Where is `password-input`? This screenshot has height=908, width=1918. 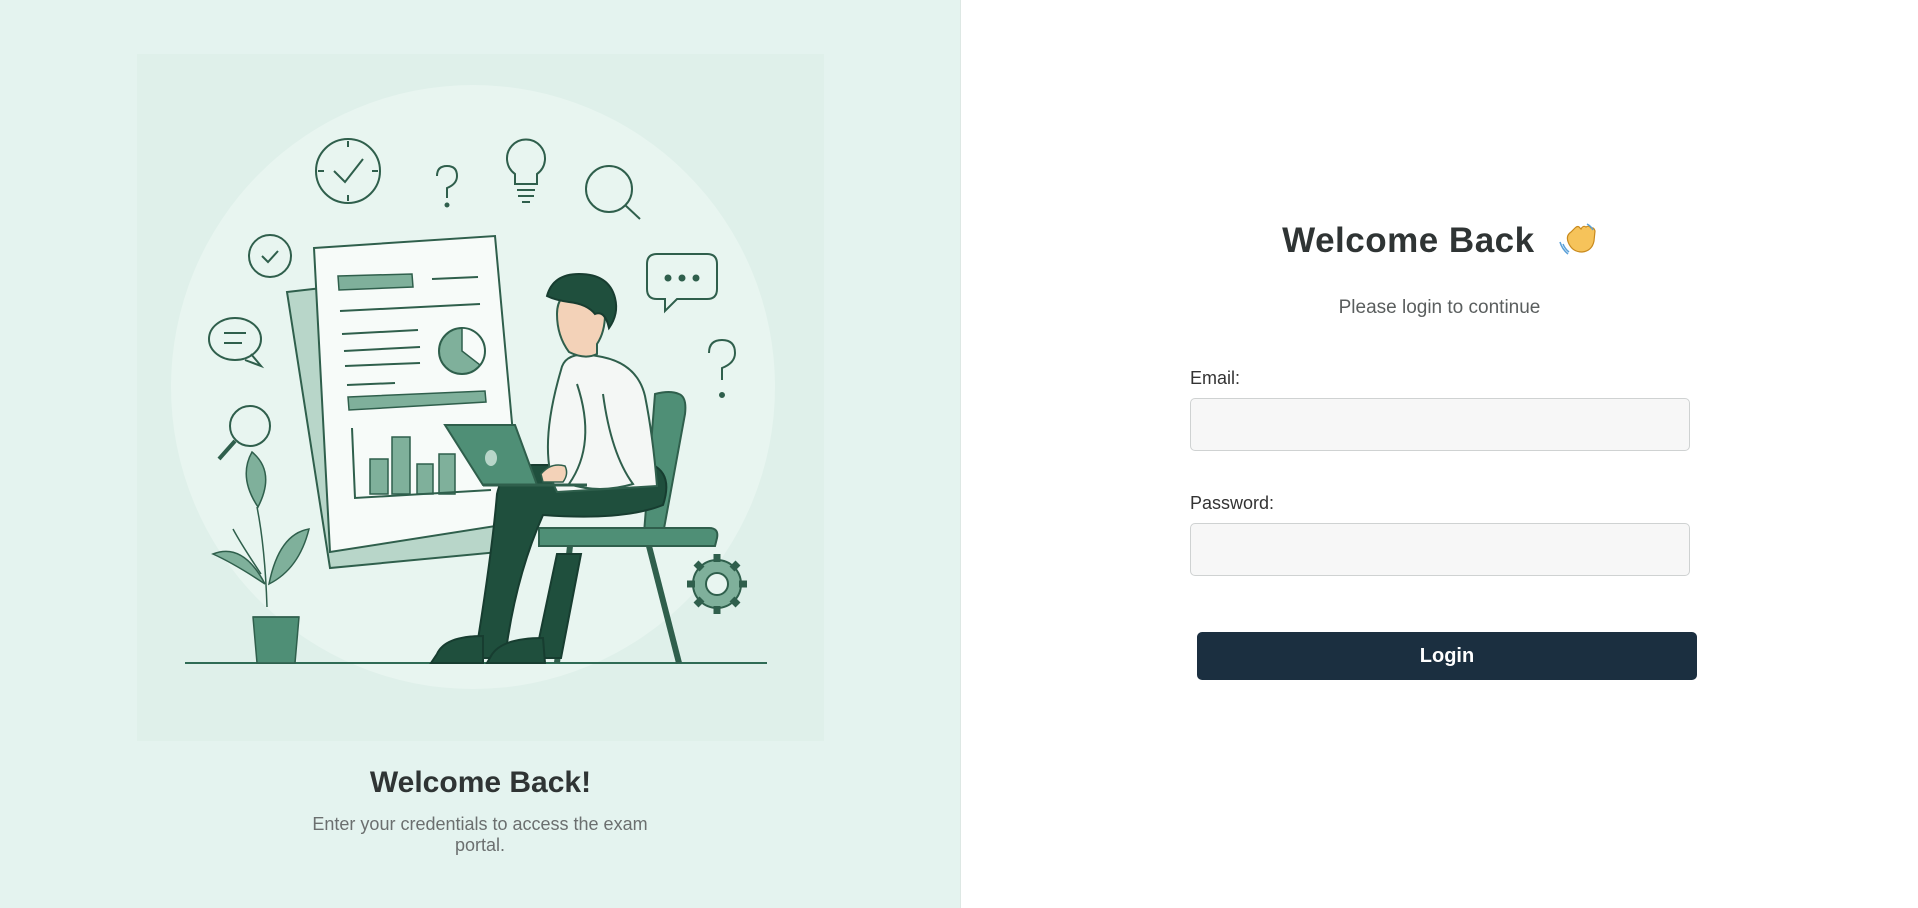
password-input is located at coordinates (1440, 549).